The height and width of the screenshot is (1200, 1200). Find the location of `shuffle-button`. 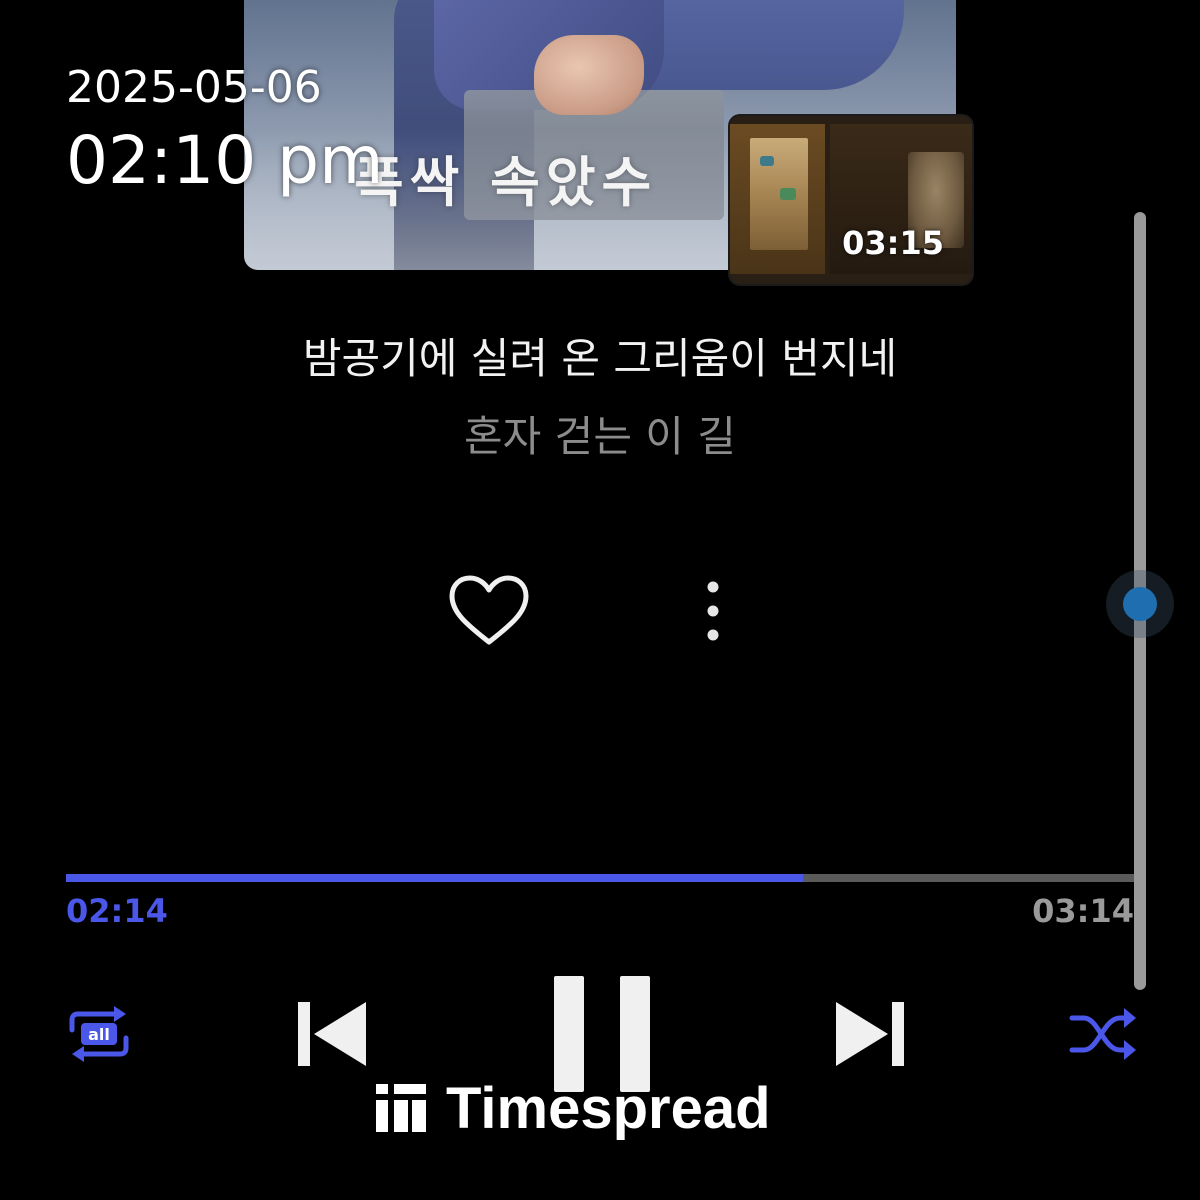

shuffle-button is located at coordinates (1104, 1034).